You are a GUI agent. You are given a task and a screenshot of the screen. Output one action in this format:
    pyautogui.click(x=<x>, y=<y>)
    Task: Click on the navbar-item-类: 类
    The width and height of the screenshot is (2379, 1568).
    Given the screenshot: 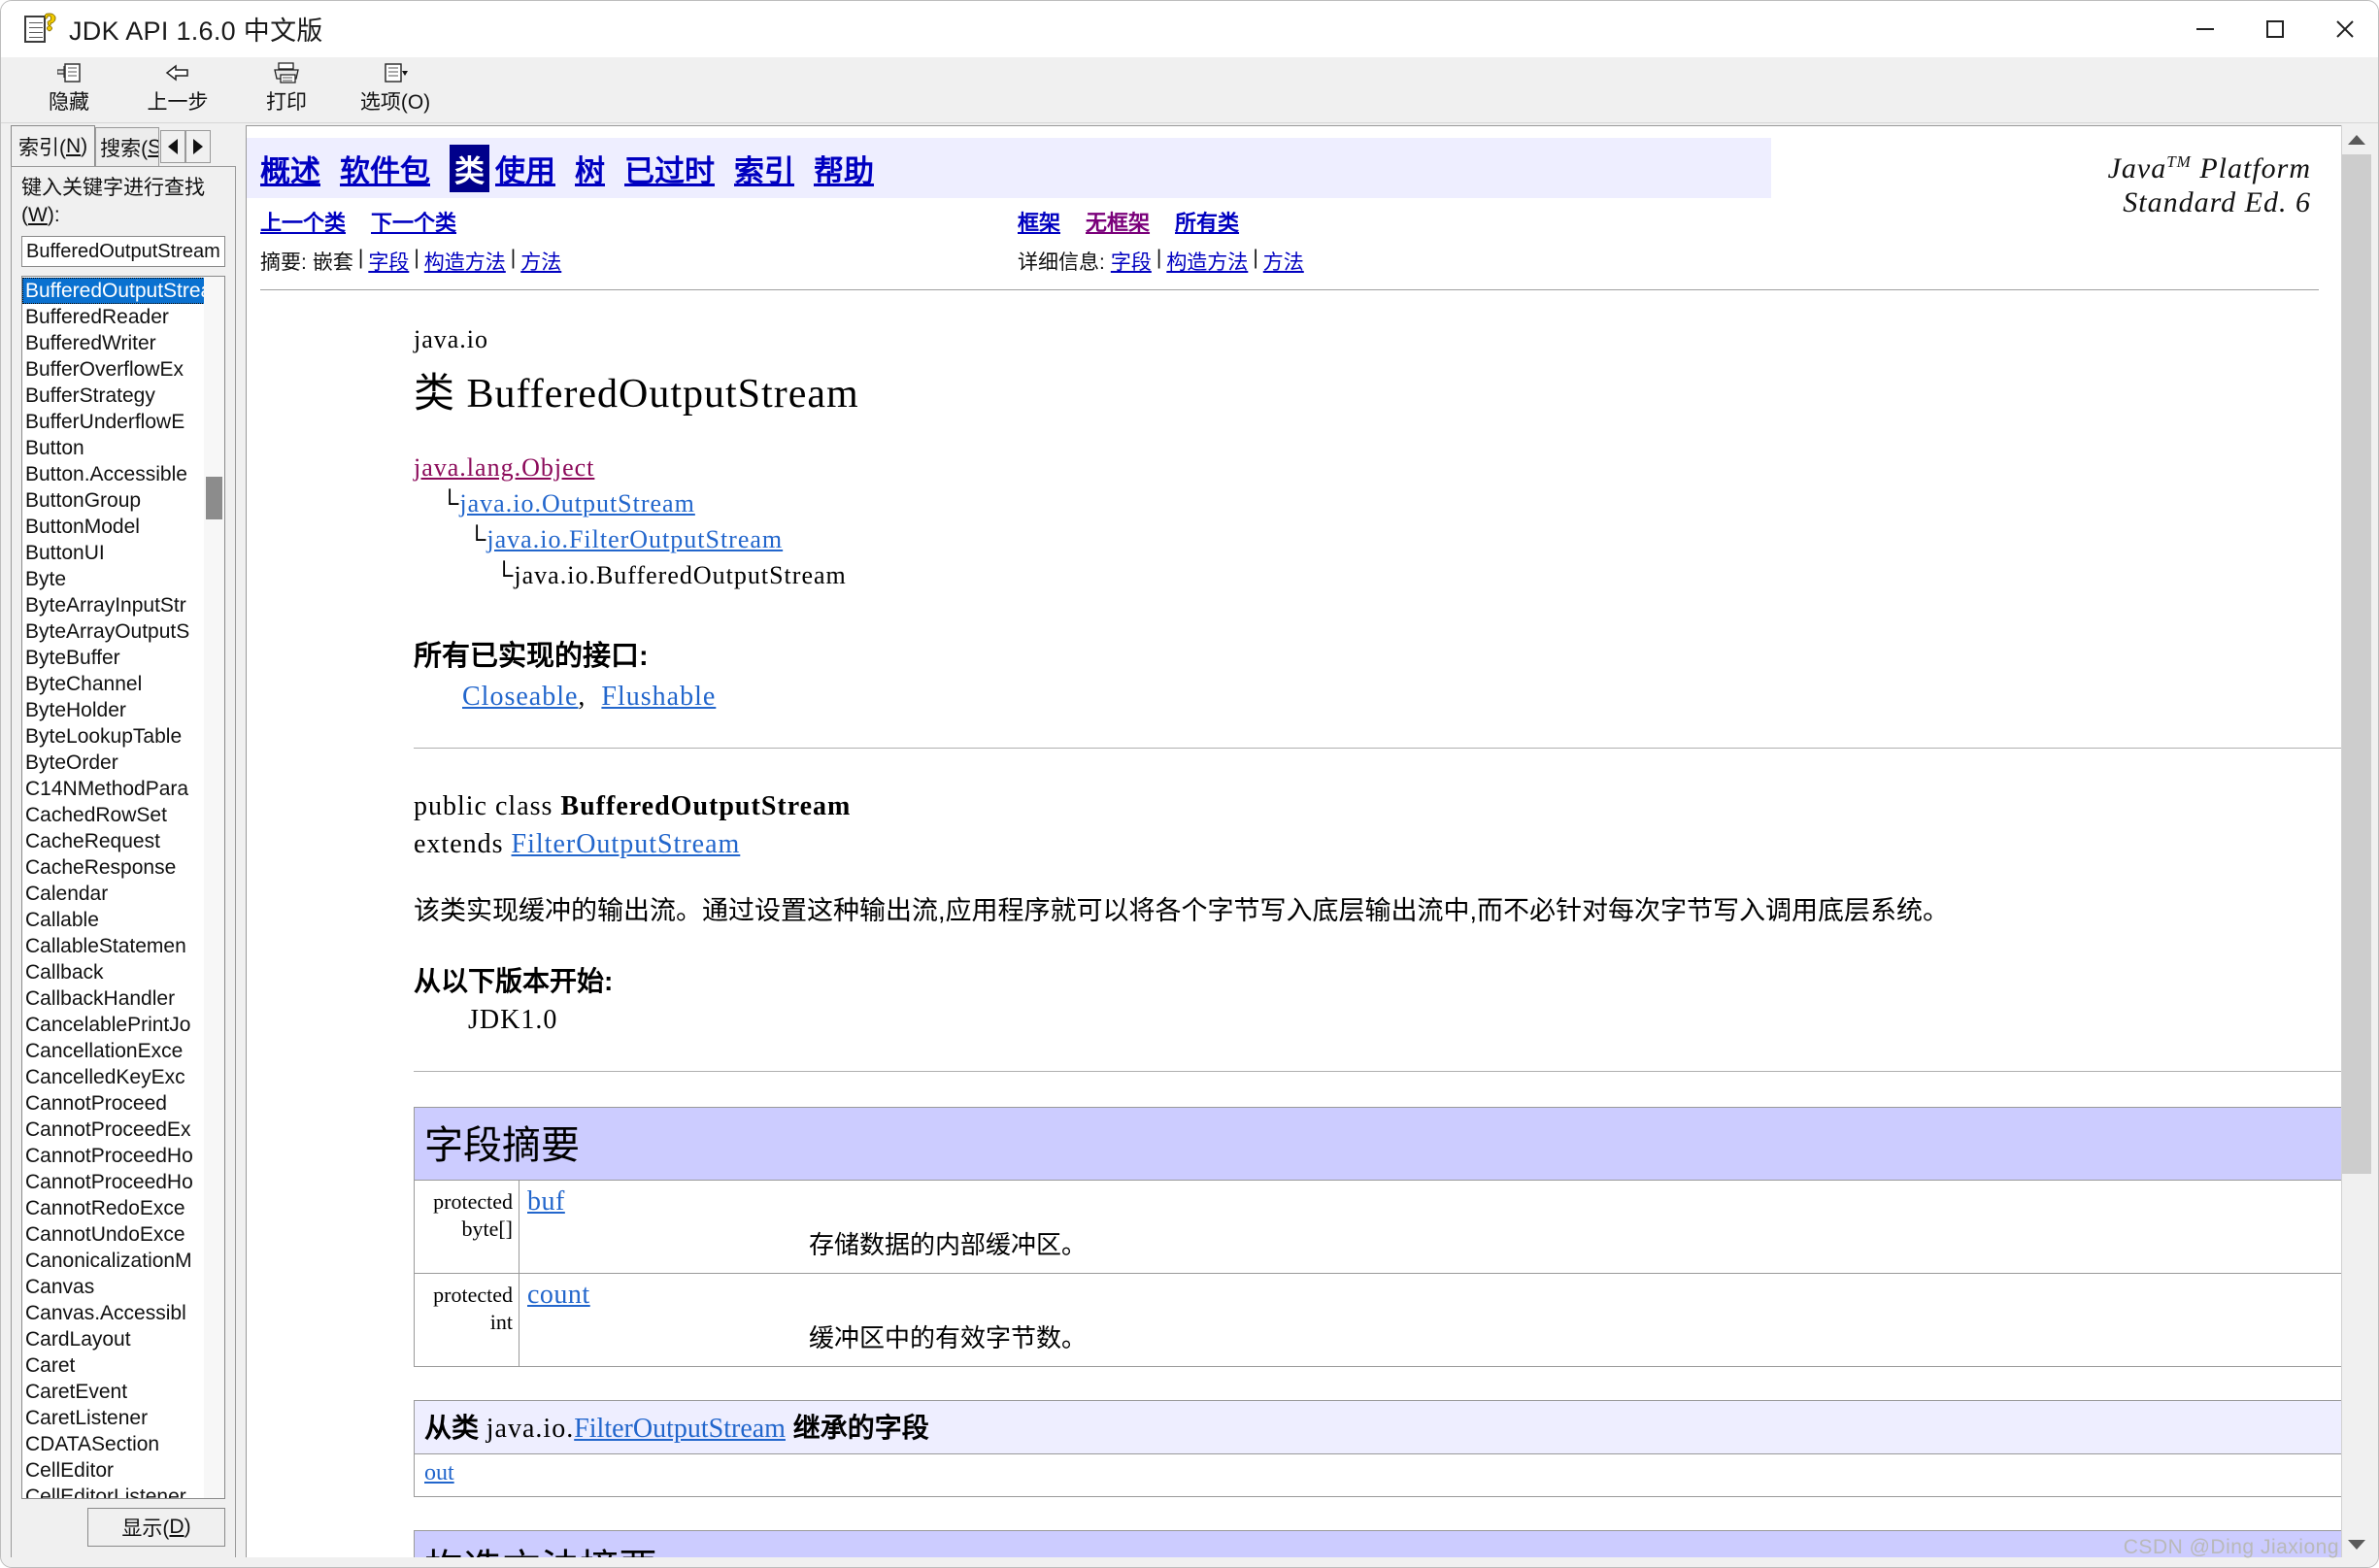 What is the action you would take?
    pyautogui.click(x=470, y=168)
    